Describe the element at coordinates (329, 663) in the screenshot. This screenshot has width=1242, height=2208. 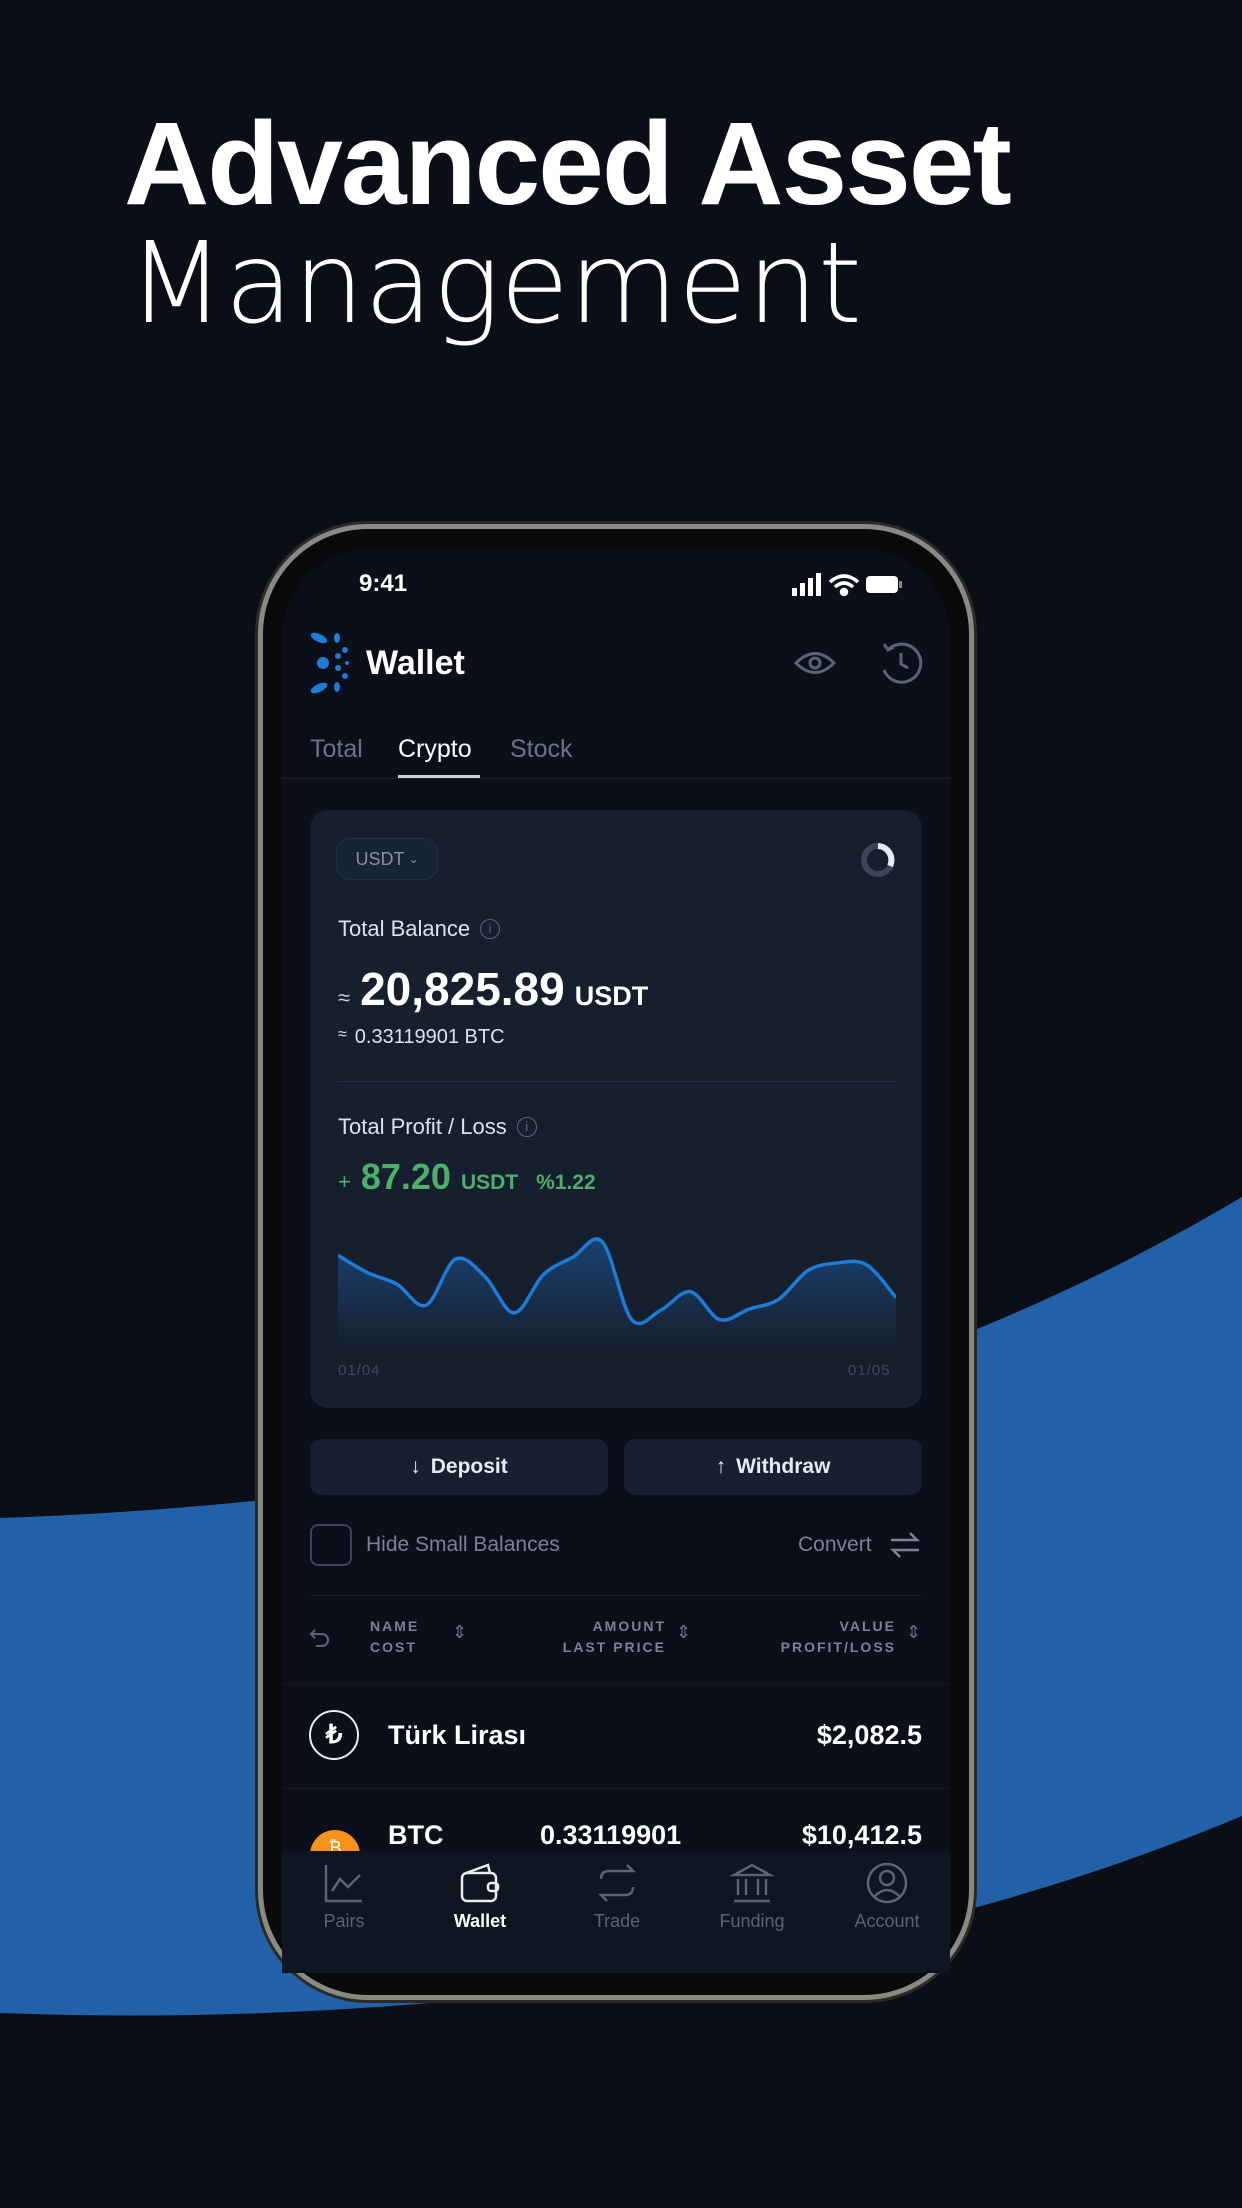
I see `app-logo-icon` at that location.